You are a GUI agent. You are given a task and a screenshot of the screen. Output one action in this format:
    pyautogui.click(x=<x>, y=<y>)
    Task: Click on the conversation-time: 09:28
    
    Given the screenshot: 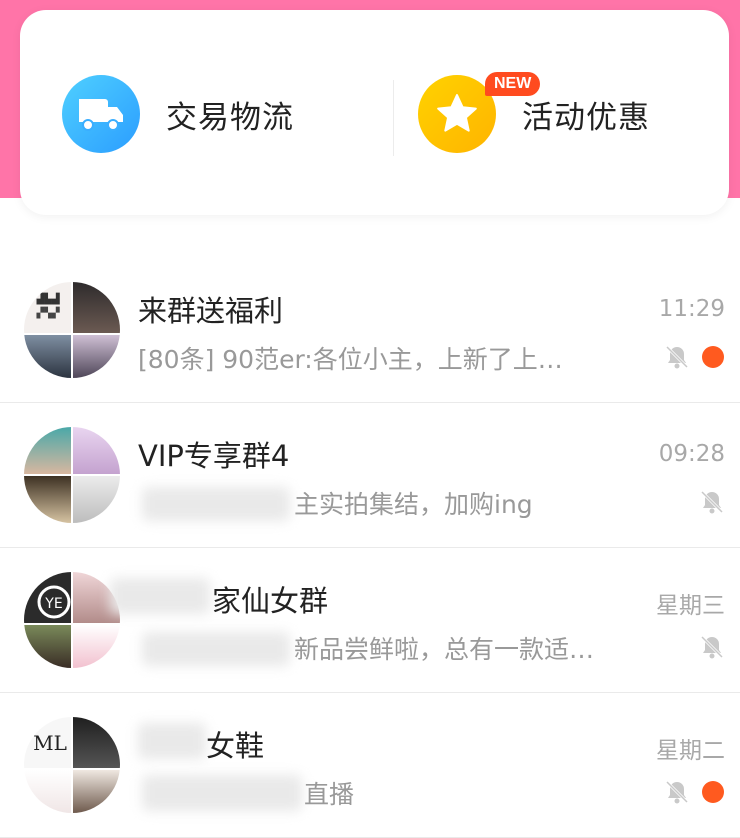 What is the action you would take?
    pyautogui.click(x=691, y=454)
    